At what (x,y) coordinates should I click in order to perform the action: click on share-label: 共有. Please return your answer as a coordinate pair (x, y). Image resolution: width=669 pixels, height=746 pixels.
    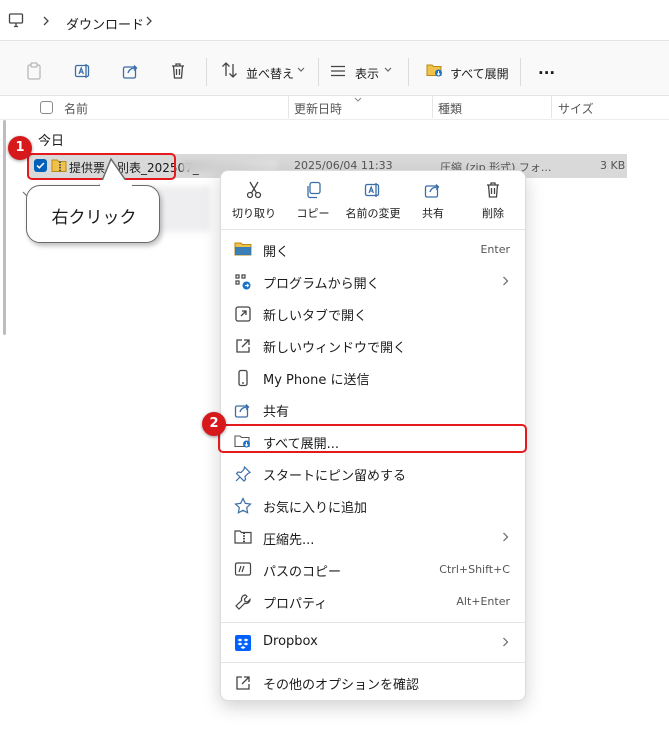
    Looking at the image, I should click on (433, 213).